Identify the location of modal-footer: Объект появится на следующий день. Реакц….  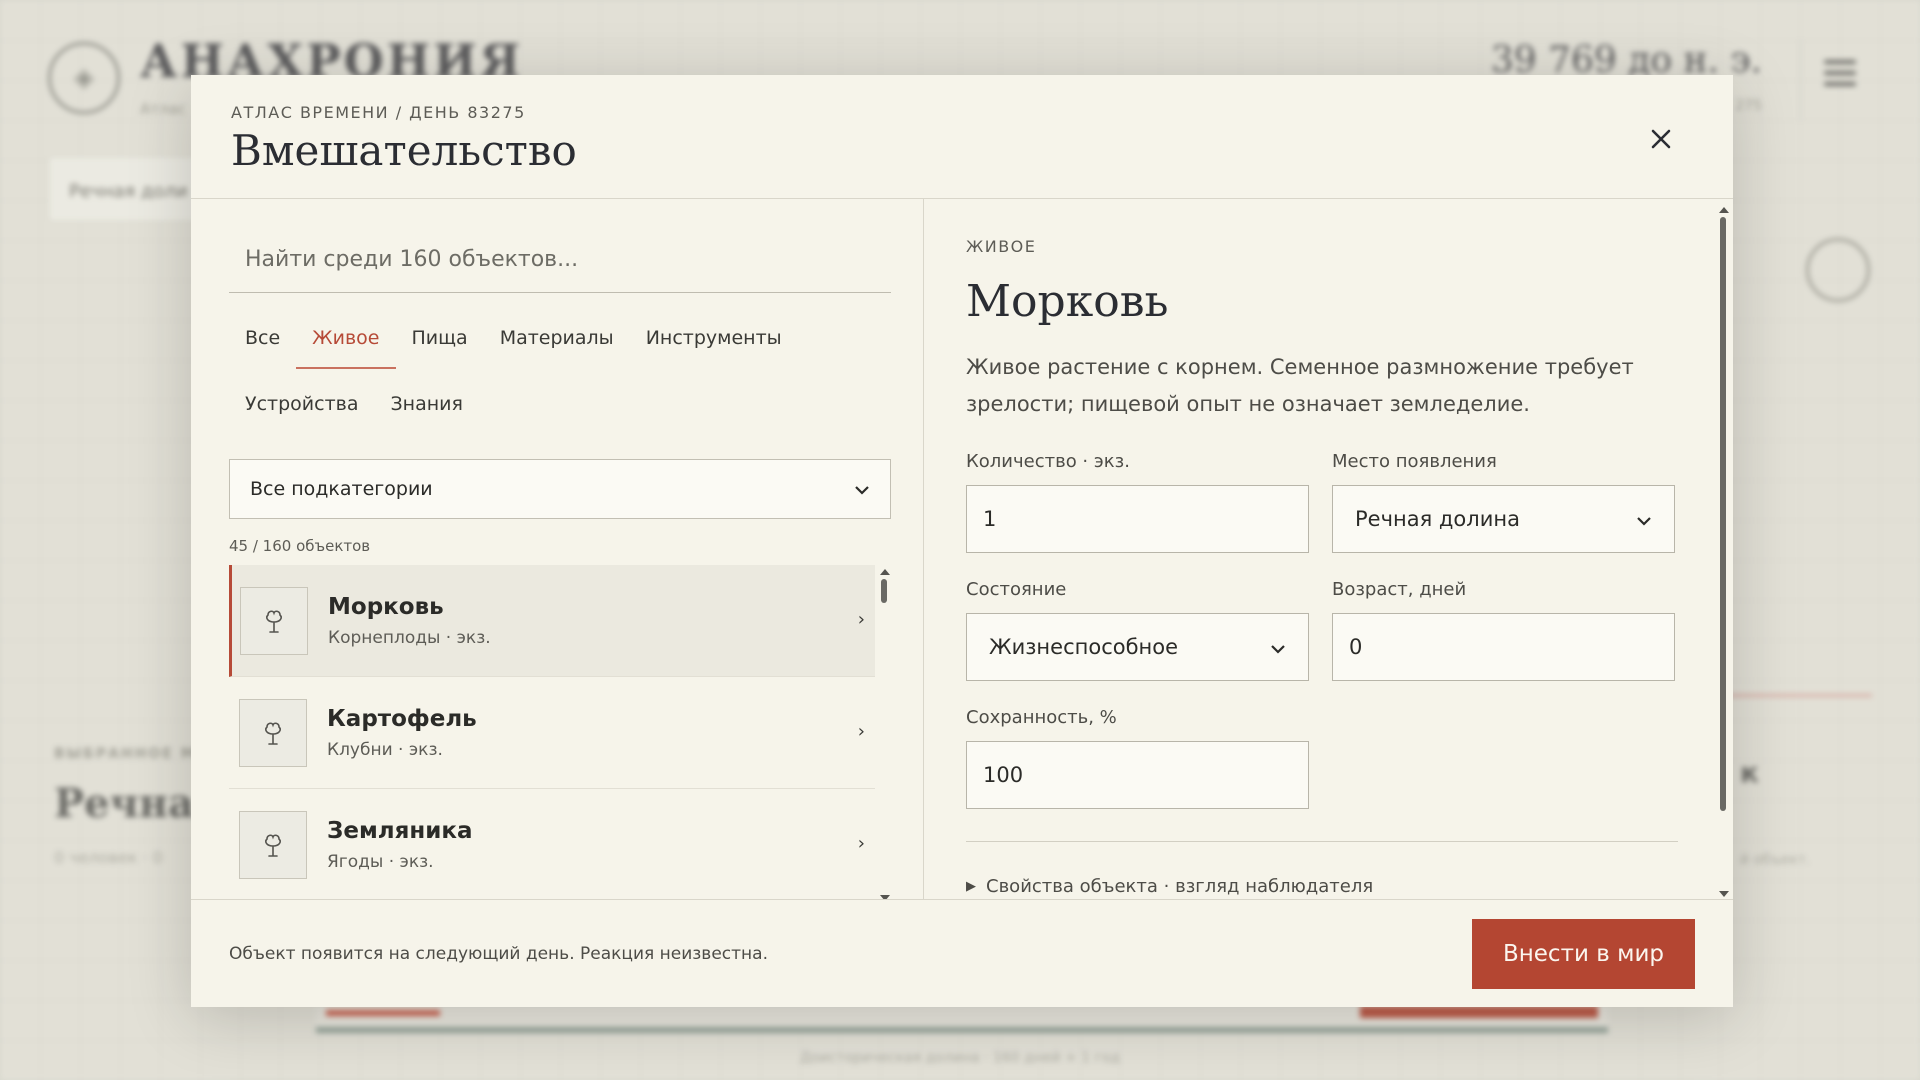
(962, 953).